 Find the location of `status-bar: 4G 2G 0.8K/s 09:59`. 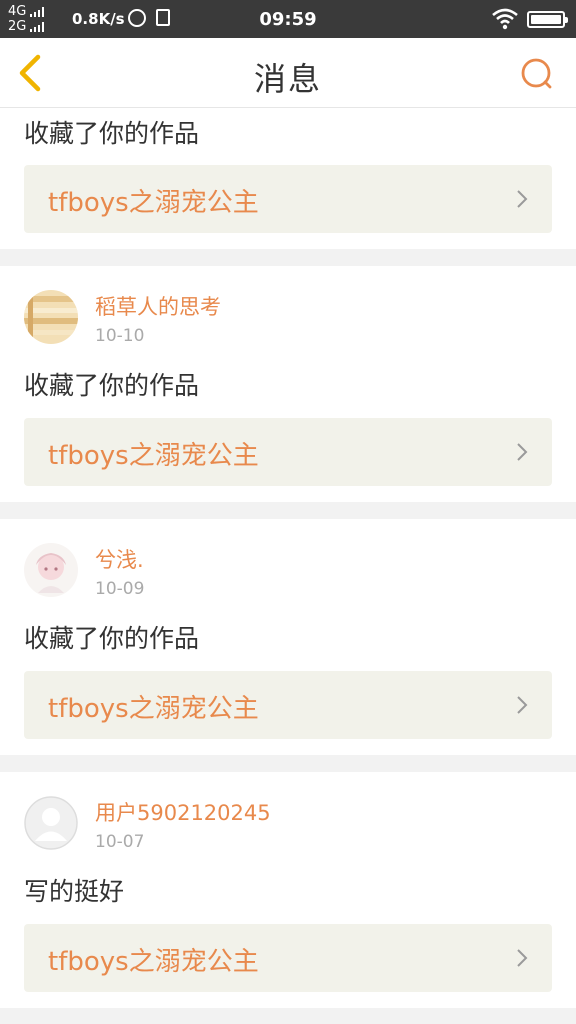

status-bar: 4G 2G 0.8K/s 09:59 is located at coordinates (288, 19).